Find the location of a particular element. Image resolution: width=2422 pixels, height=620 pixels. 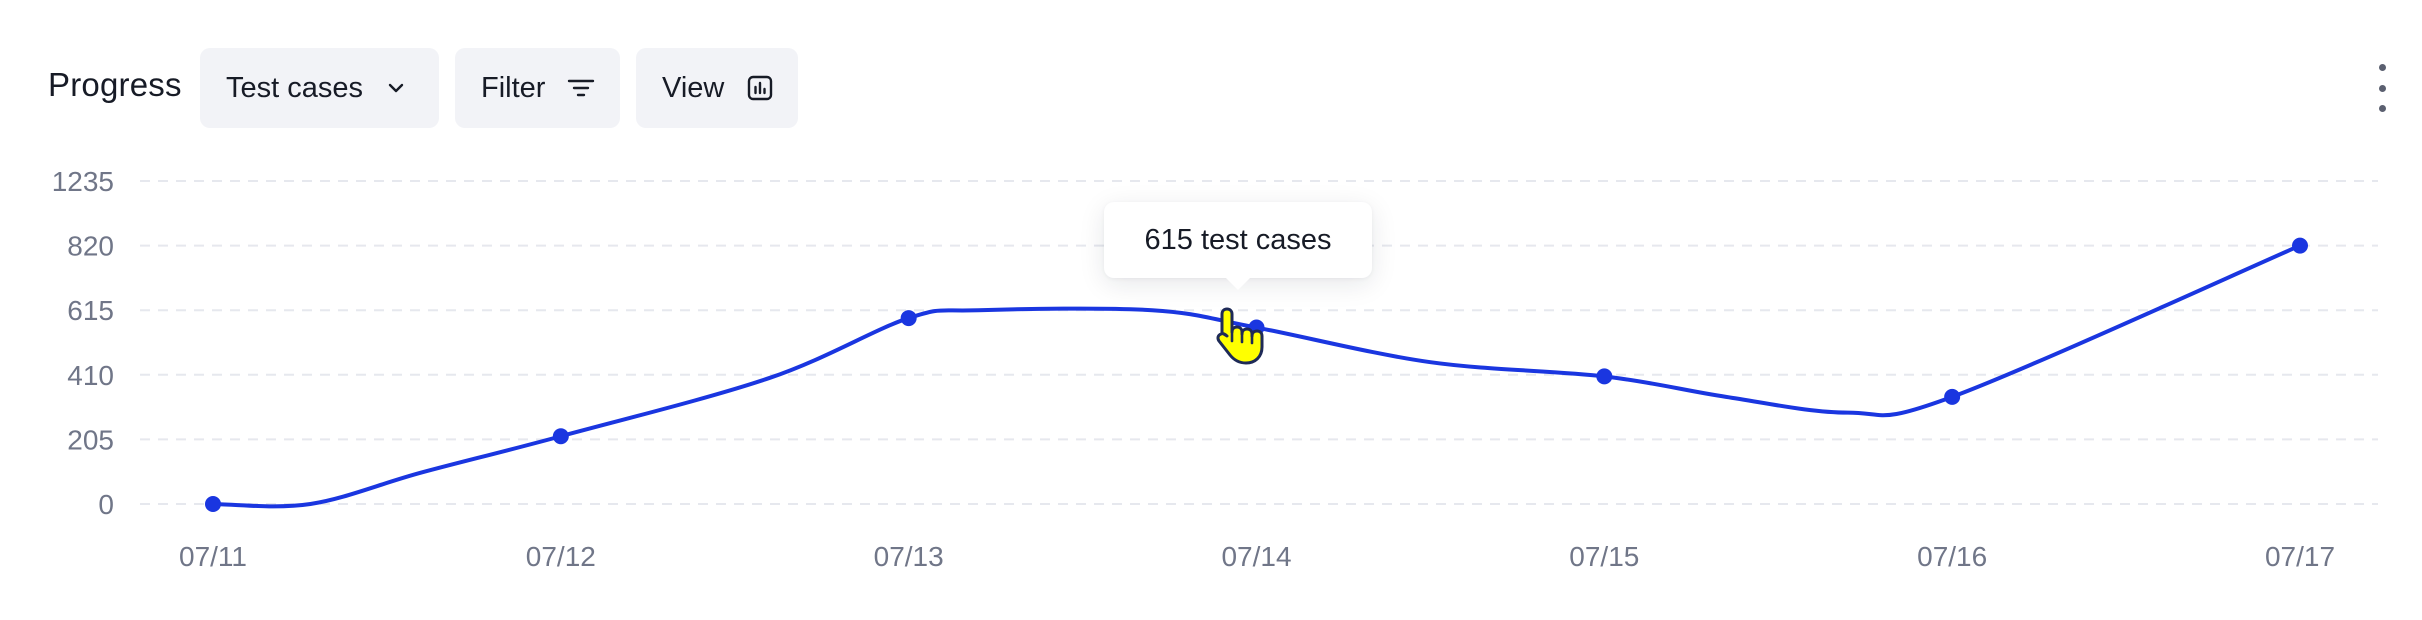

data-tooltip: 615 test cases is located at coordinates (1238, 246).